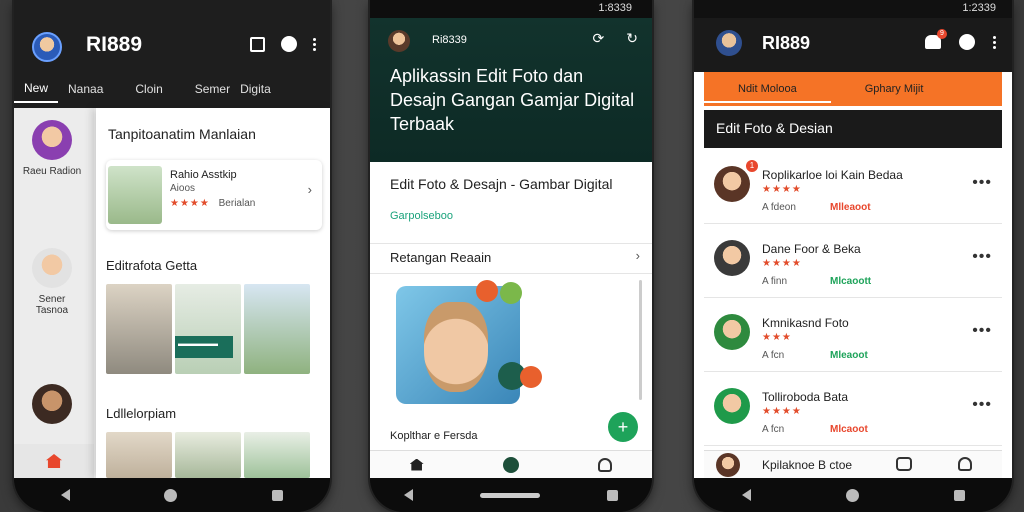 Image resolution: width=1024 pixels, height=512 pixels. I want to click on card-title: Rahio Asstkip, so click(203, 175).